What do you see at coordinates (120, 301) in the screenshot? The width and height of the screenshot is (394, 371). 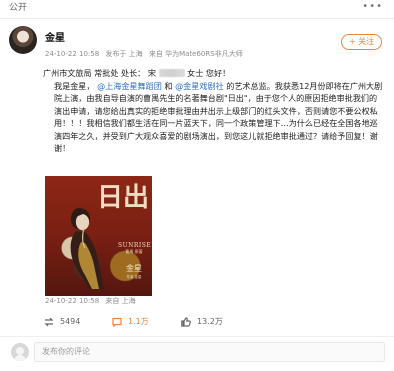 I see `footer-location: 来自 上海` at bounding box center [120, 301].